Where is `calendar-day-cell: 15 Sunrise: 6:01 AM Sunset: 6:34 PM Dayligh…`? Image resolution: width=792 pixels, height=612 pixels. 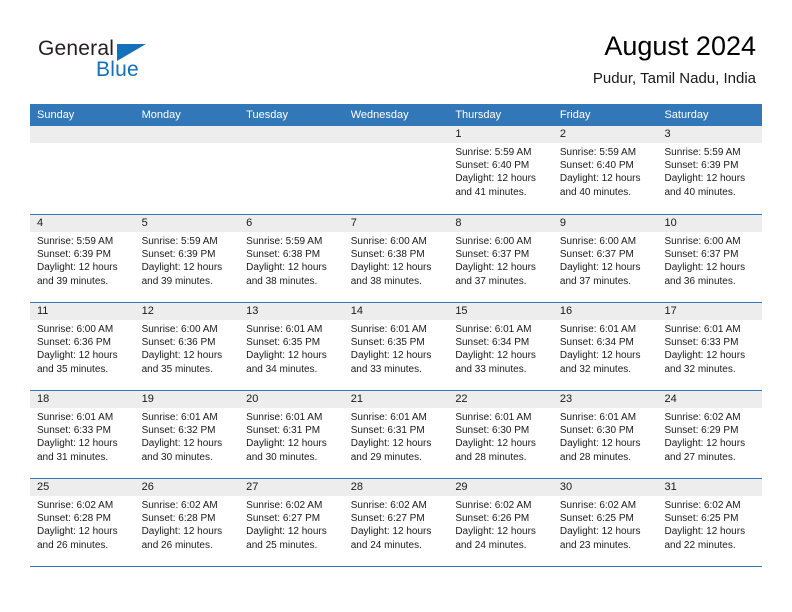
calendar-day-cell: 15 Sunrise: 6:01 AM Sunset: 6:34 PM Dayligh… is located at coordinates (500, 346).